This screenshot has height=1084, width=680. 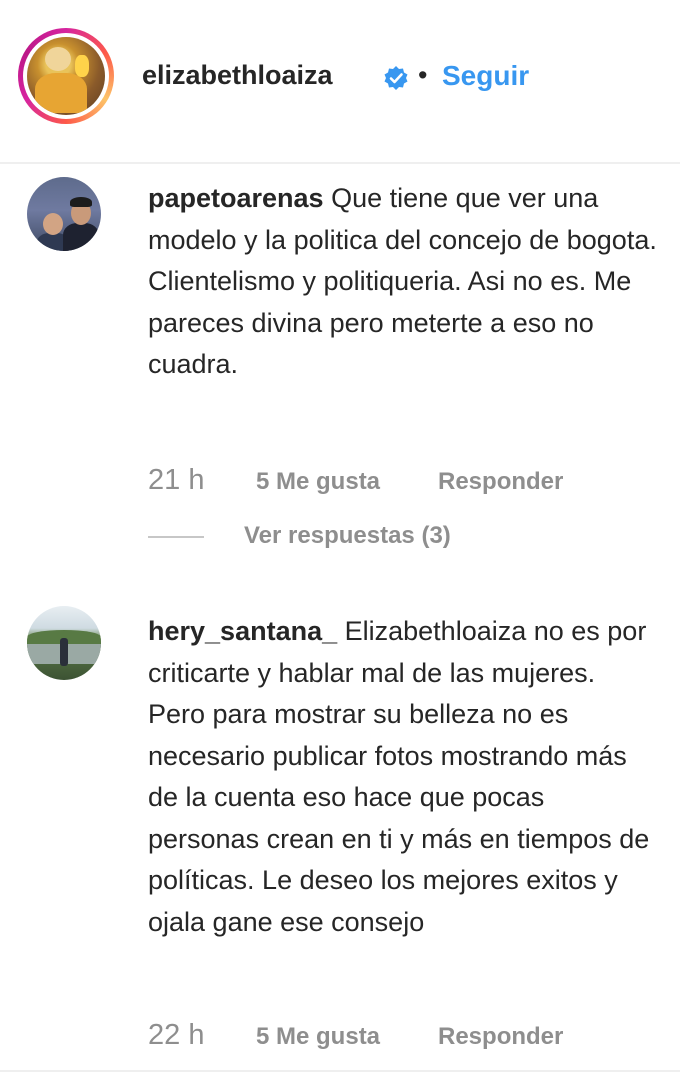 I want to click on view-replies-button: Ver respuestas (3), so click(x=347, y=536).